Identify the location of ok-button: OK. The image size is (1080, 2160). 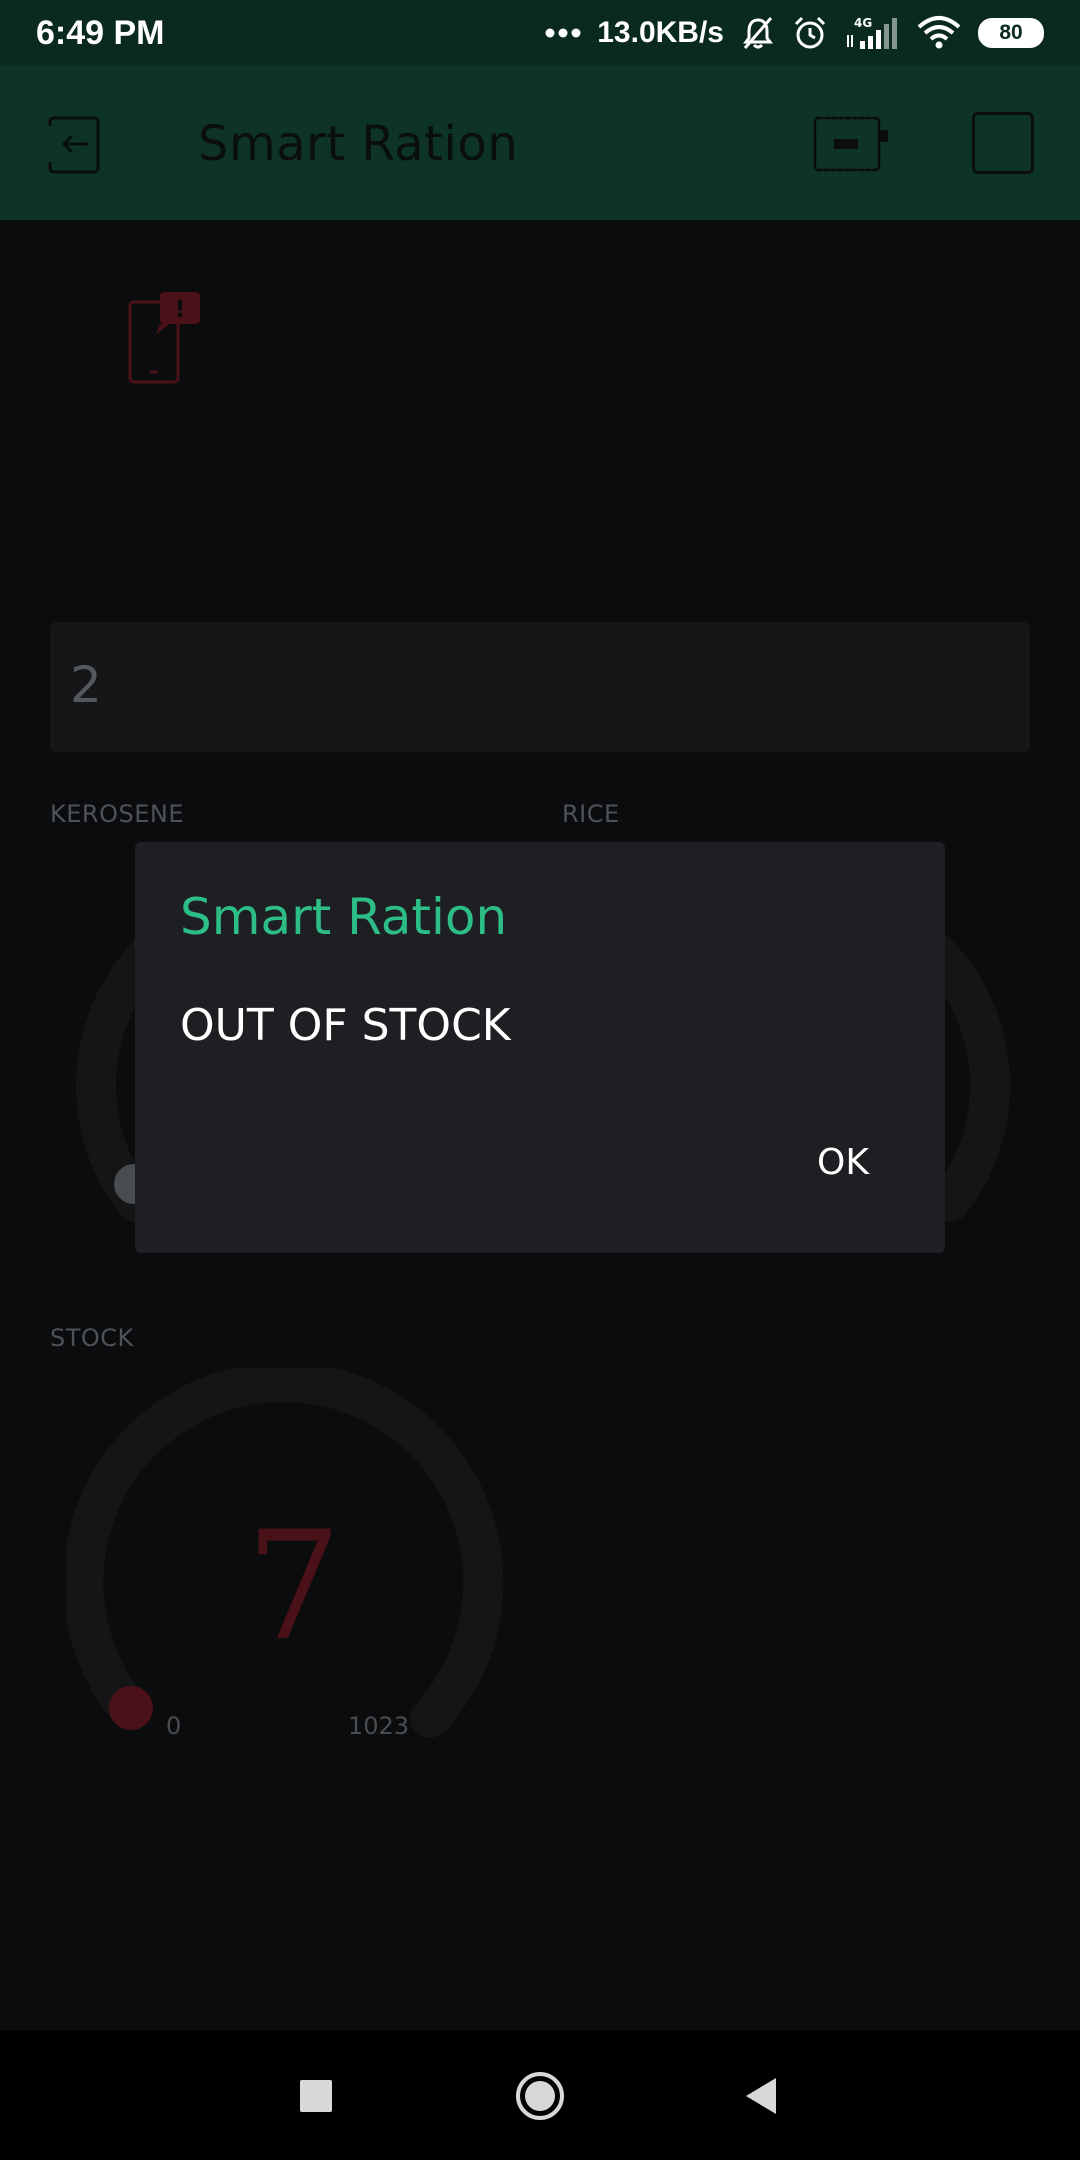
(843, 1162).